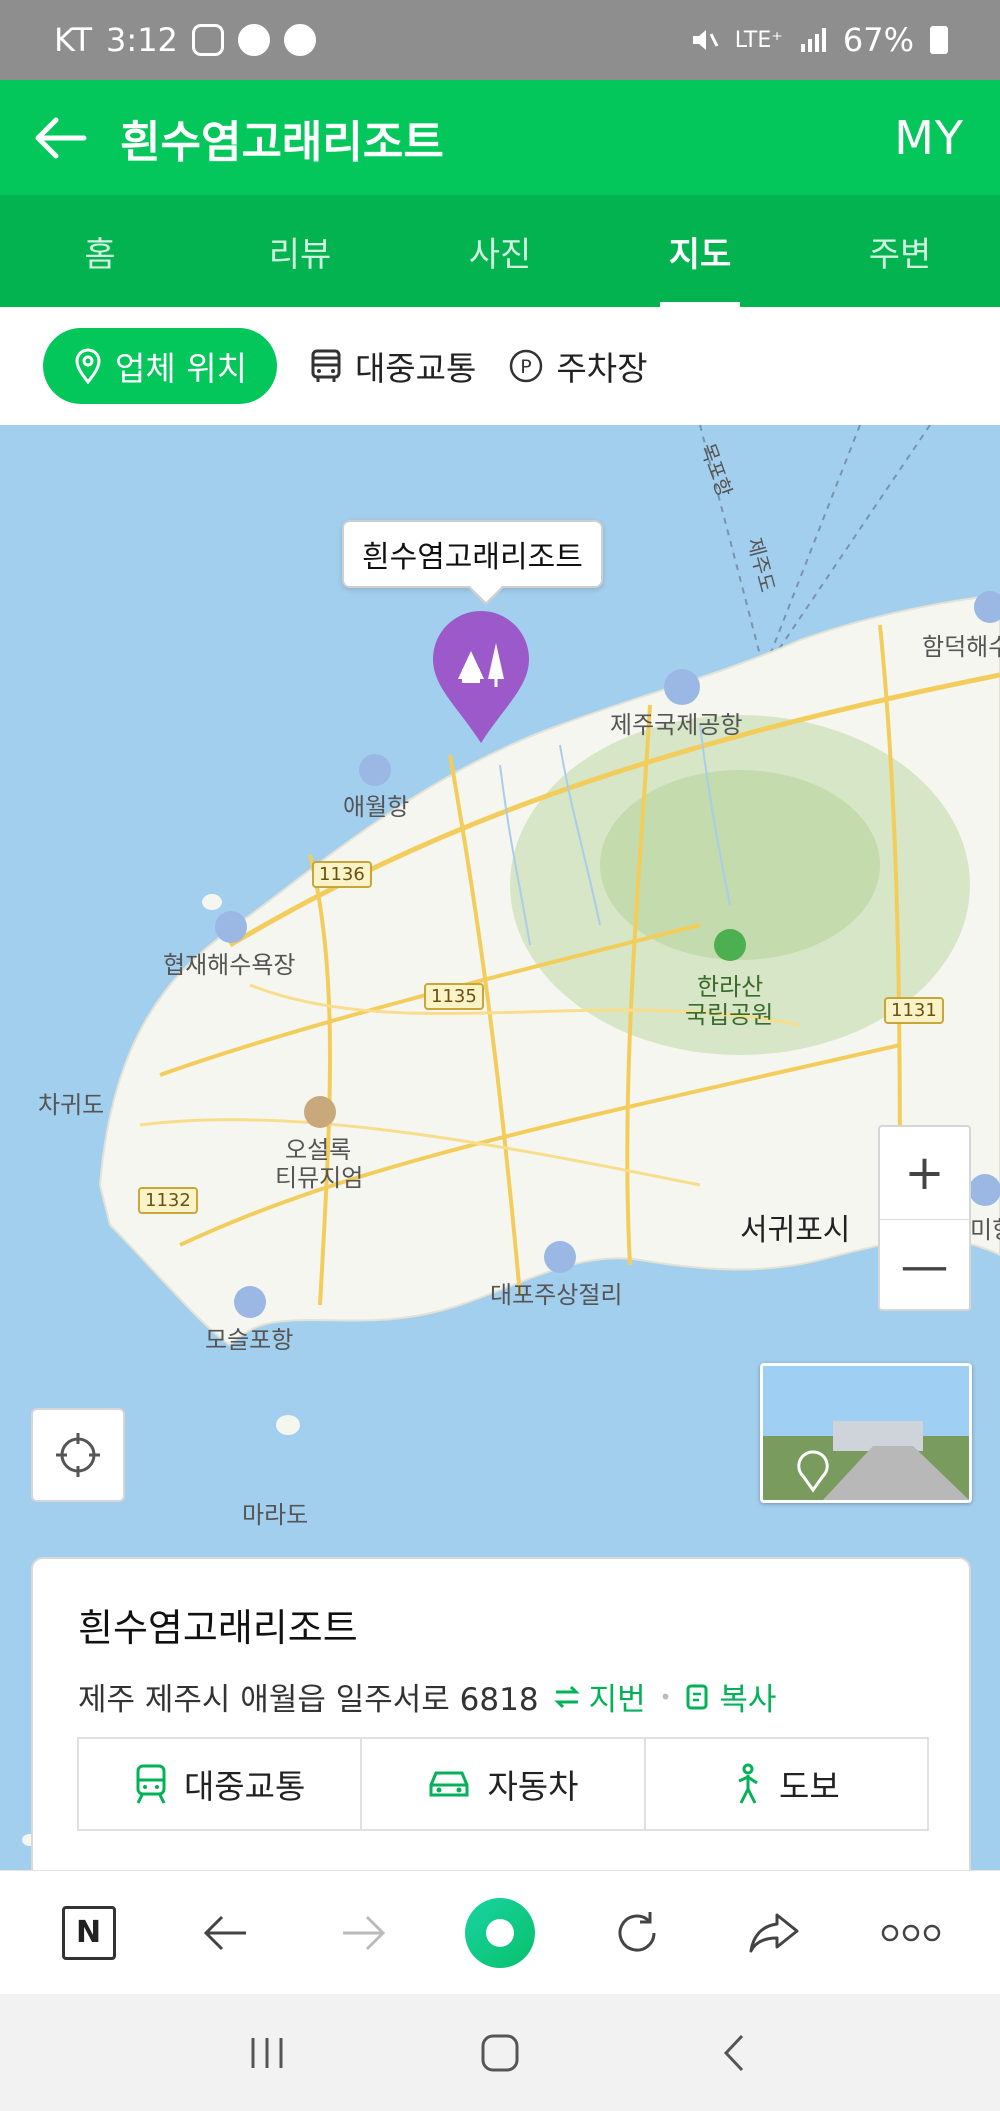  Describe the element at coordinates (319, 1178) in the screenshot. I see `map-label-osulloc-2: 티뮤지엄` at that location.